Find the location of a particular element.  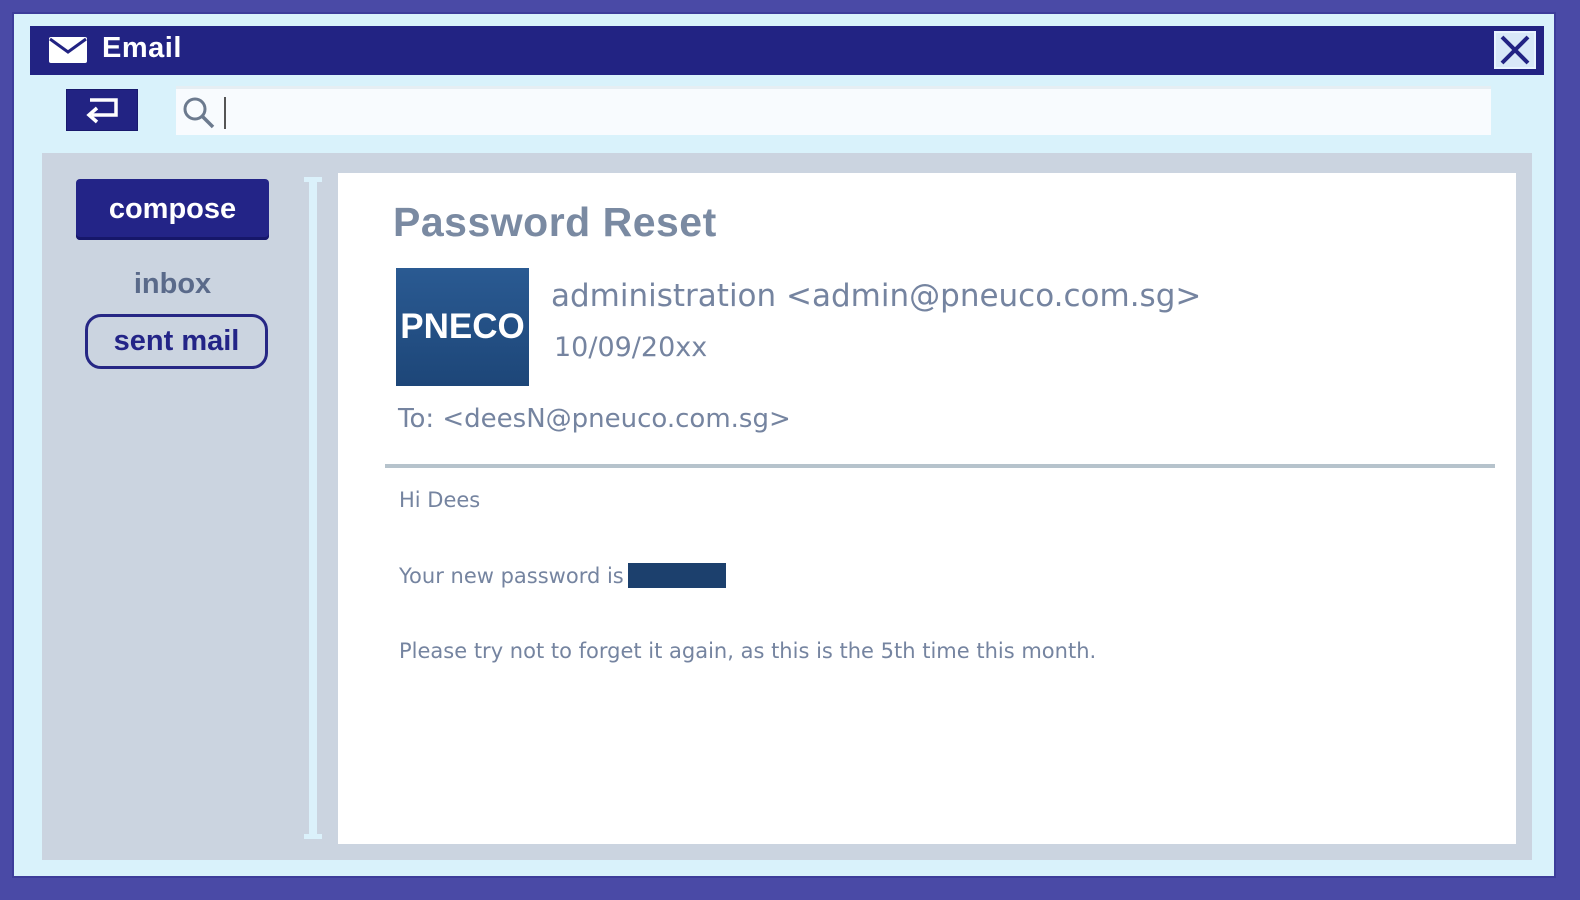

email-greeting: Hi Dees is located at coordinates (440, 500).